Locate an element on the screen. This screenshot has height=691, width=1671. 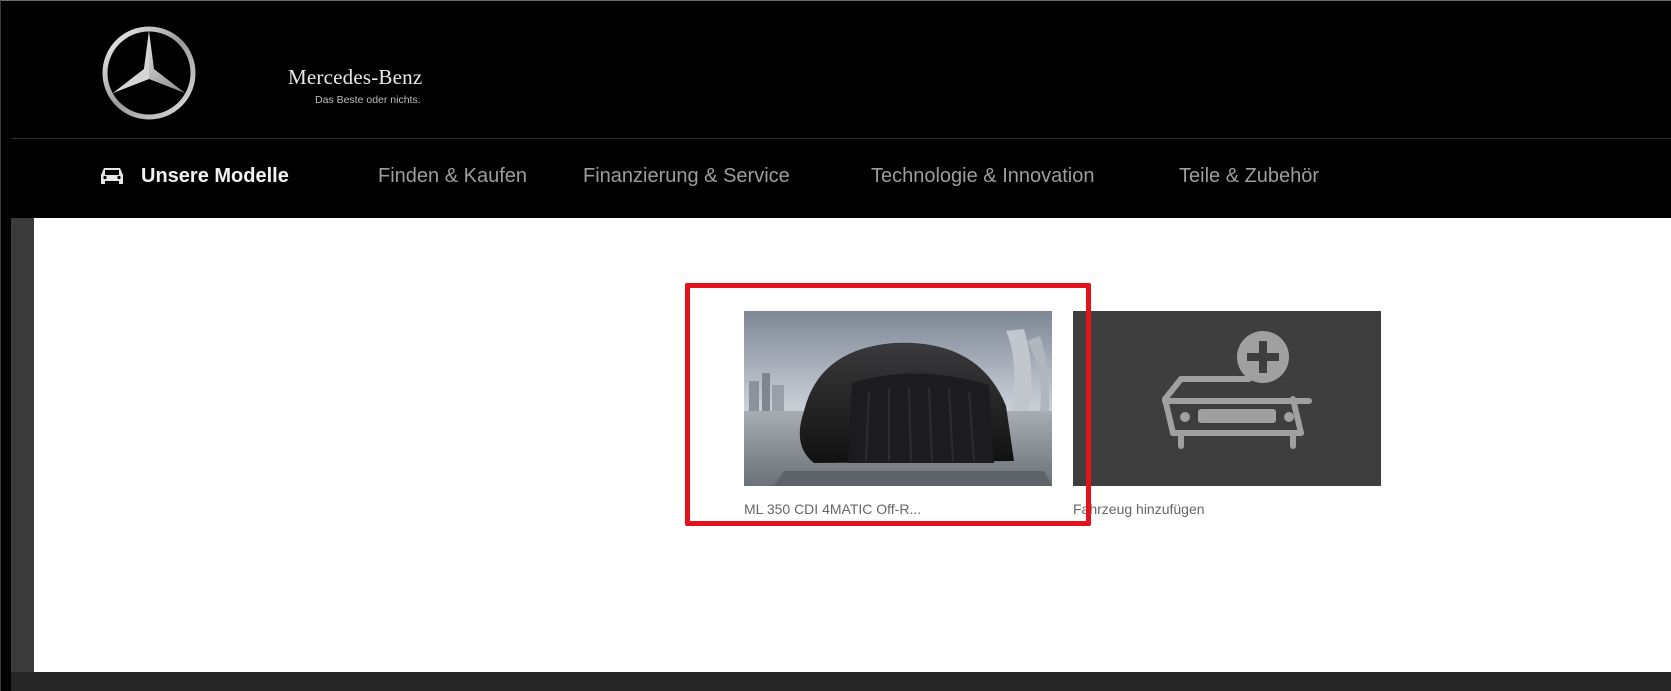
bottom-bar is located at coordinates (841, 681).